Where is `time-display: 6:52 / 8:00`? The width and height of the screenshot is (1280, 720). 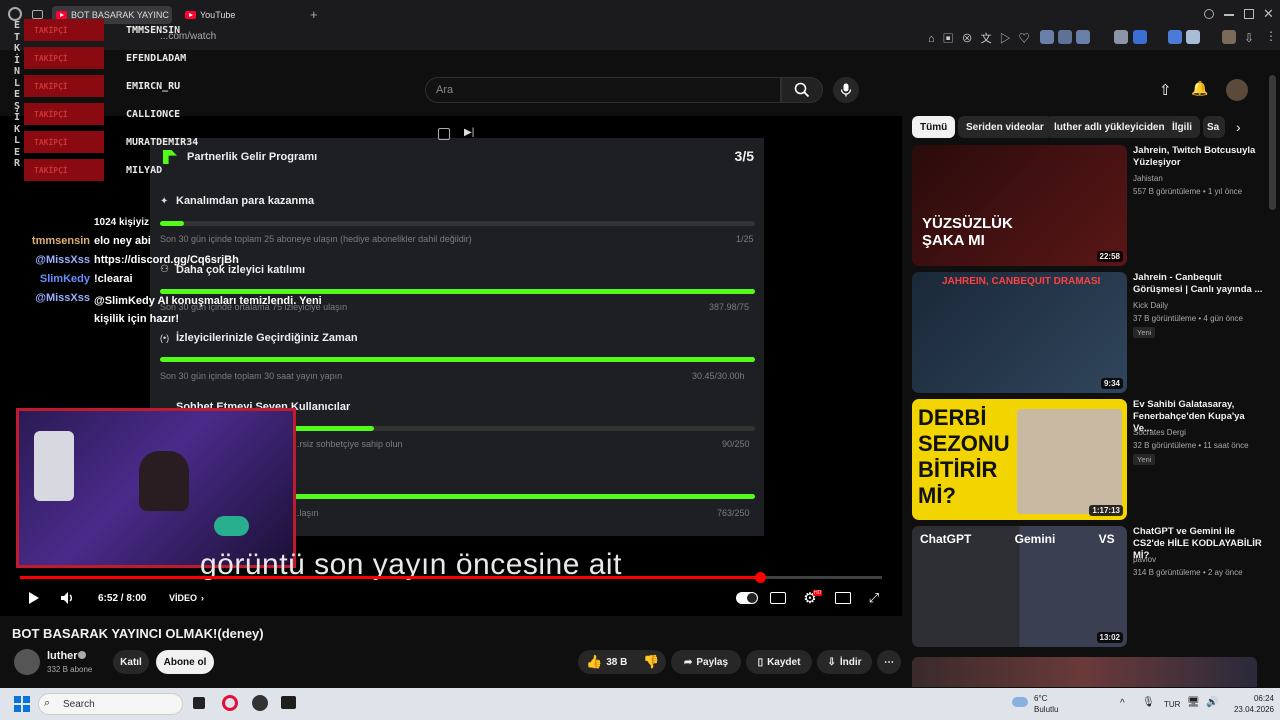
time-display: 6:52 / 8:00 is located at coordinates (122, 598).